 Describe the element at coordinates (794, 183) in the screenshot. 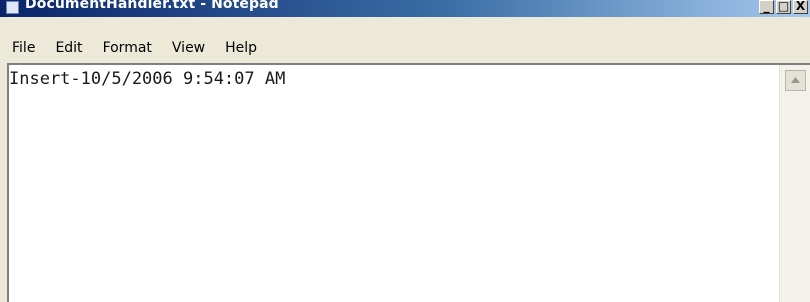

I see `vertical-scrollbar` at that location.